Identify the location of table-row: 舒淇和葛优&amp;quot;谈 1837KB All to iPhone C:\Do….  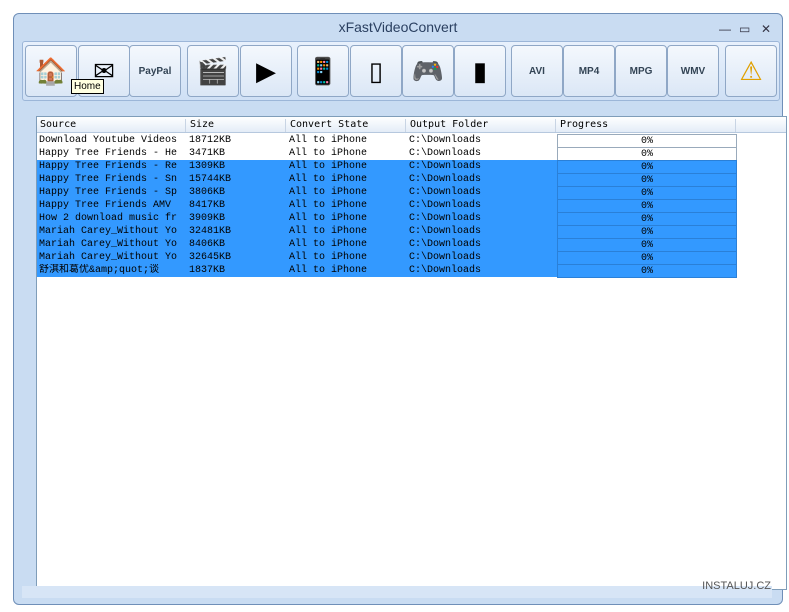
(387, 271).